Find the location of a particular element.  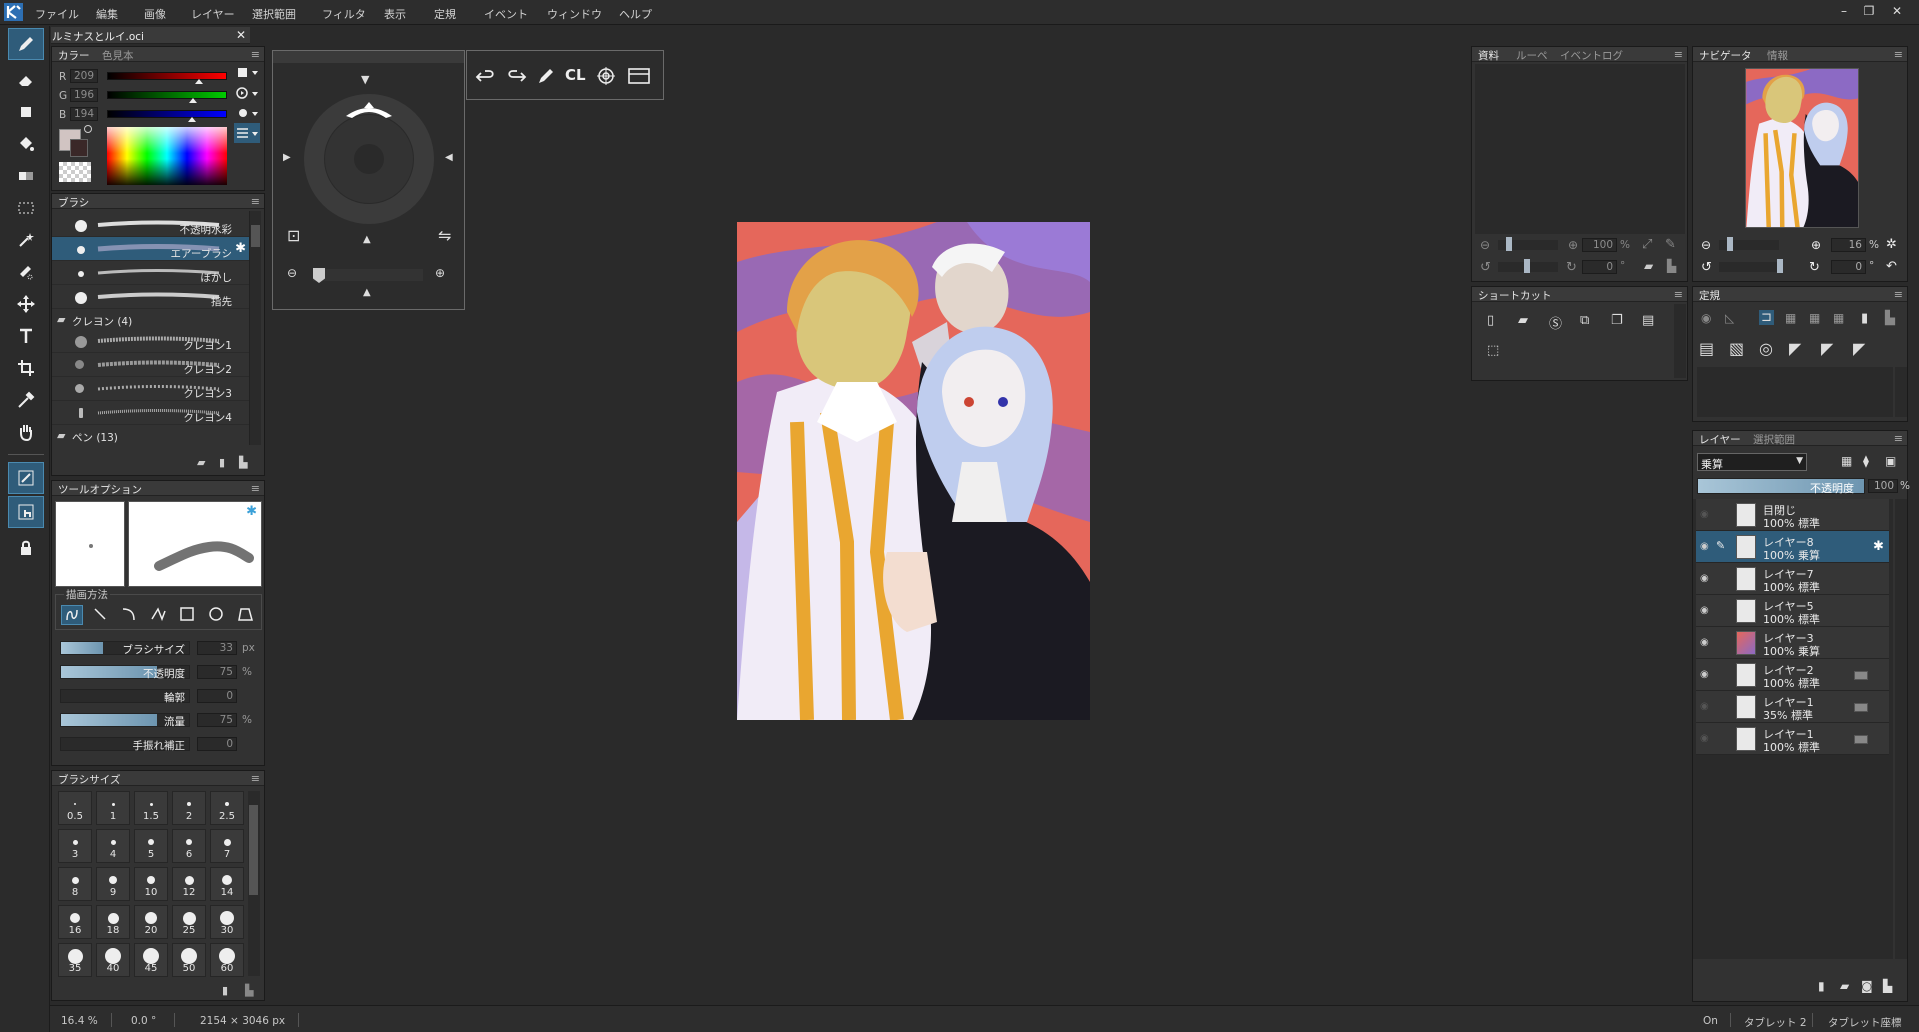

brush-size-cell: 14 is located at coordinates (227, 884).